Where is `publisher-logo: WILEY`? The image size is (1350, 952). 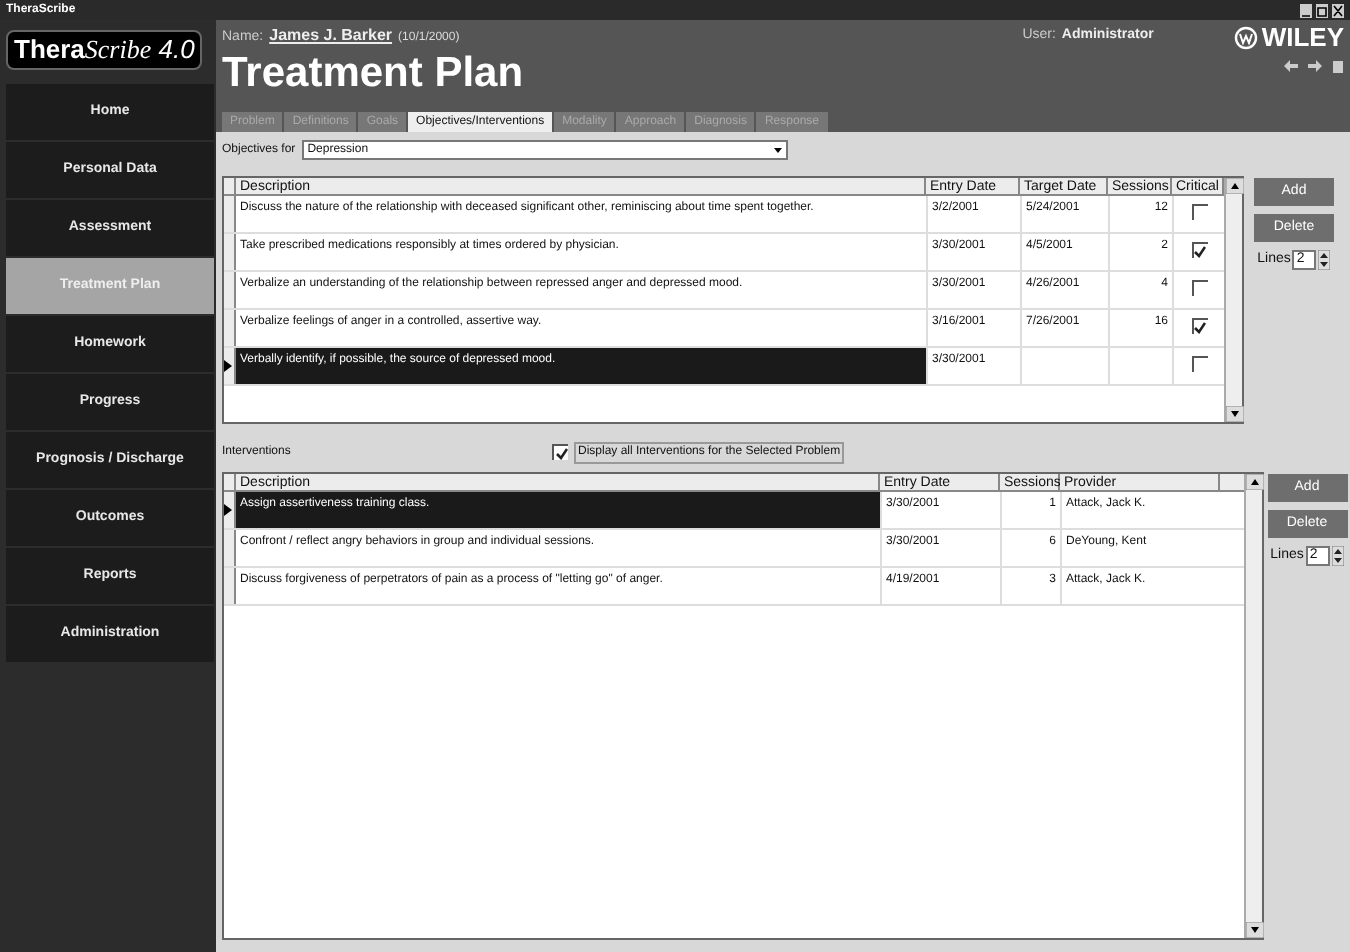
publisher-logo: WILEY is located at coordinates (1302, 37).